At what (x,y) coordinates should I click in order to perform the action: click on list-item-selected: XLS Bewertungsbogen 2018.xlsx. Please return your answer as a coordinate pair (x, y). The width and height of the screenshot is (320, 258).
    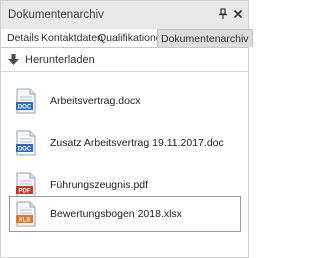
    Looking at the image, I should click on (125, 214).